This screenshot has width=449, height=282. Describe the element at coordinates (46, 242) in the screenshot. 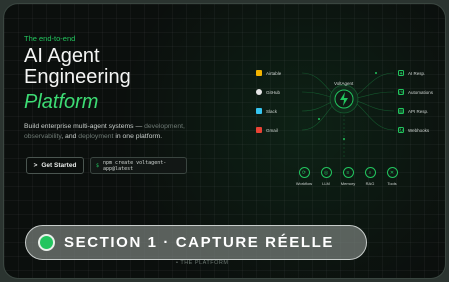

I see `status-dot-icon` at that location.